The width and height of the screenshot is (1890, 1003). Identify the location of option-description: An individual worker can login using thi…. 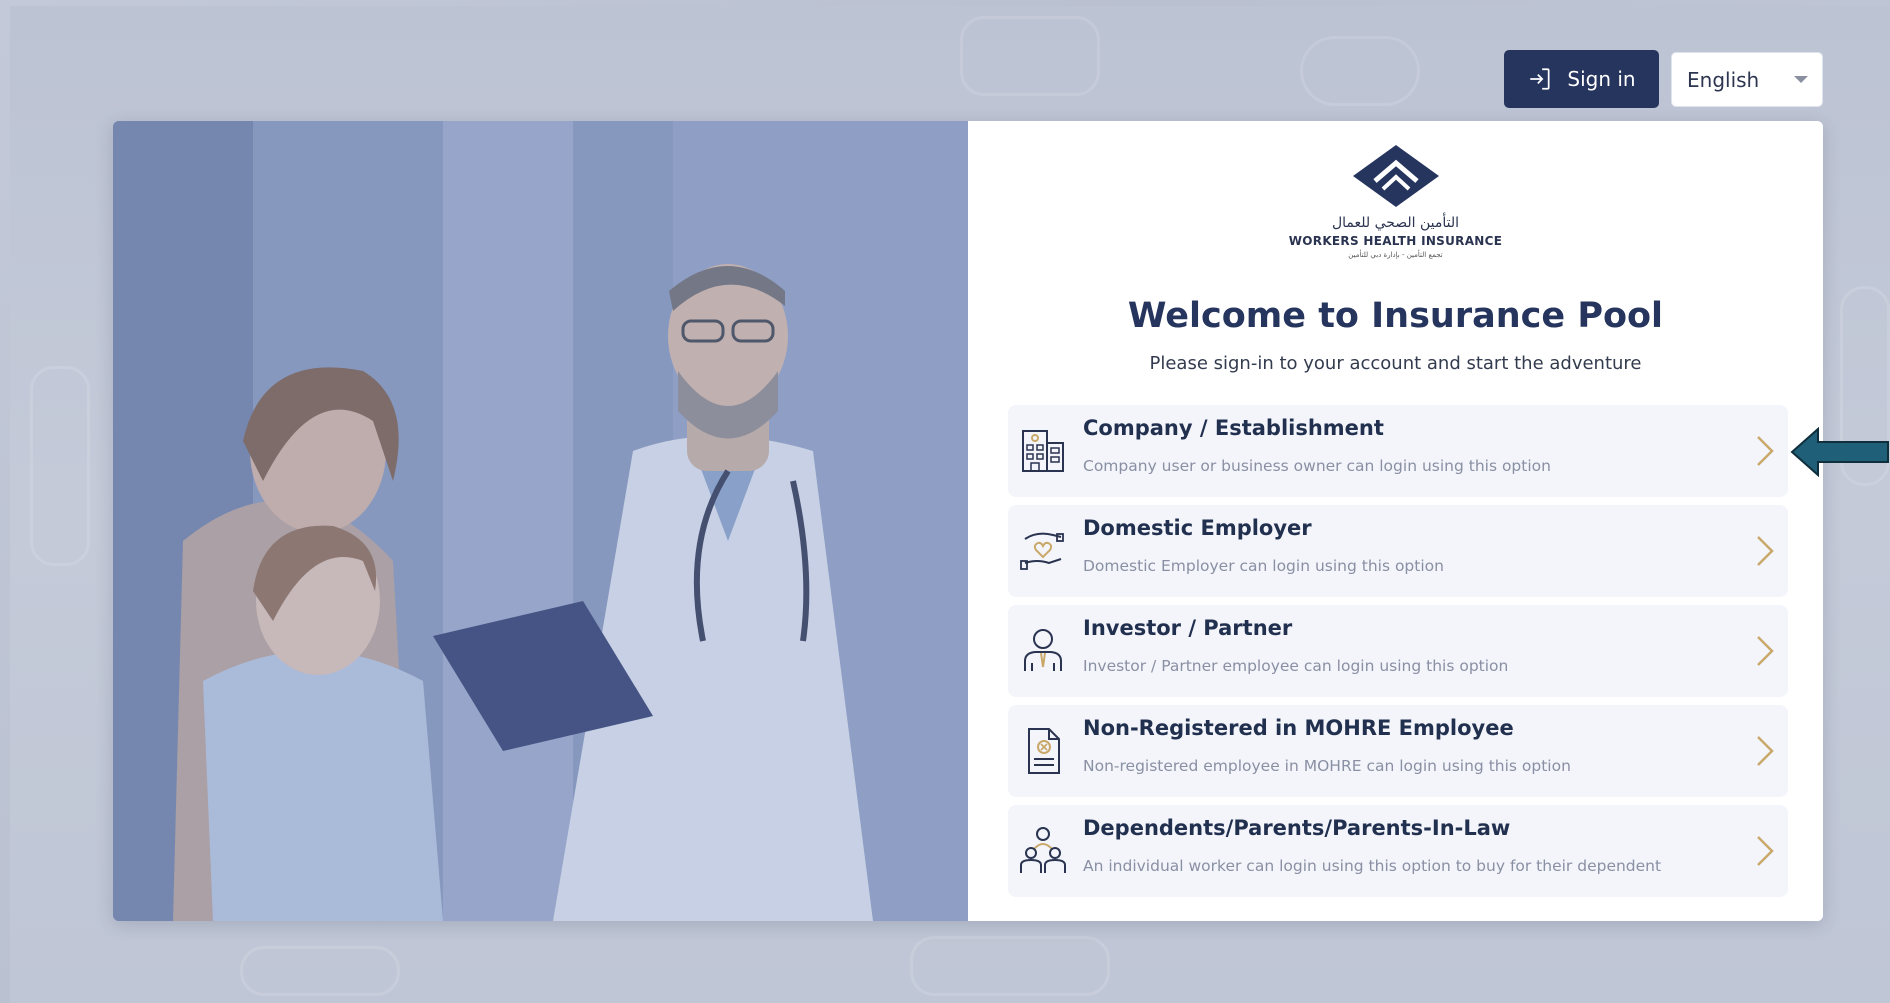
(1372, 866).